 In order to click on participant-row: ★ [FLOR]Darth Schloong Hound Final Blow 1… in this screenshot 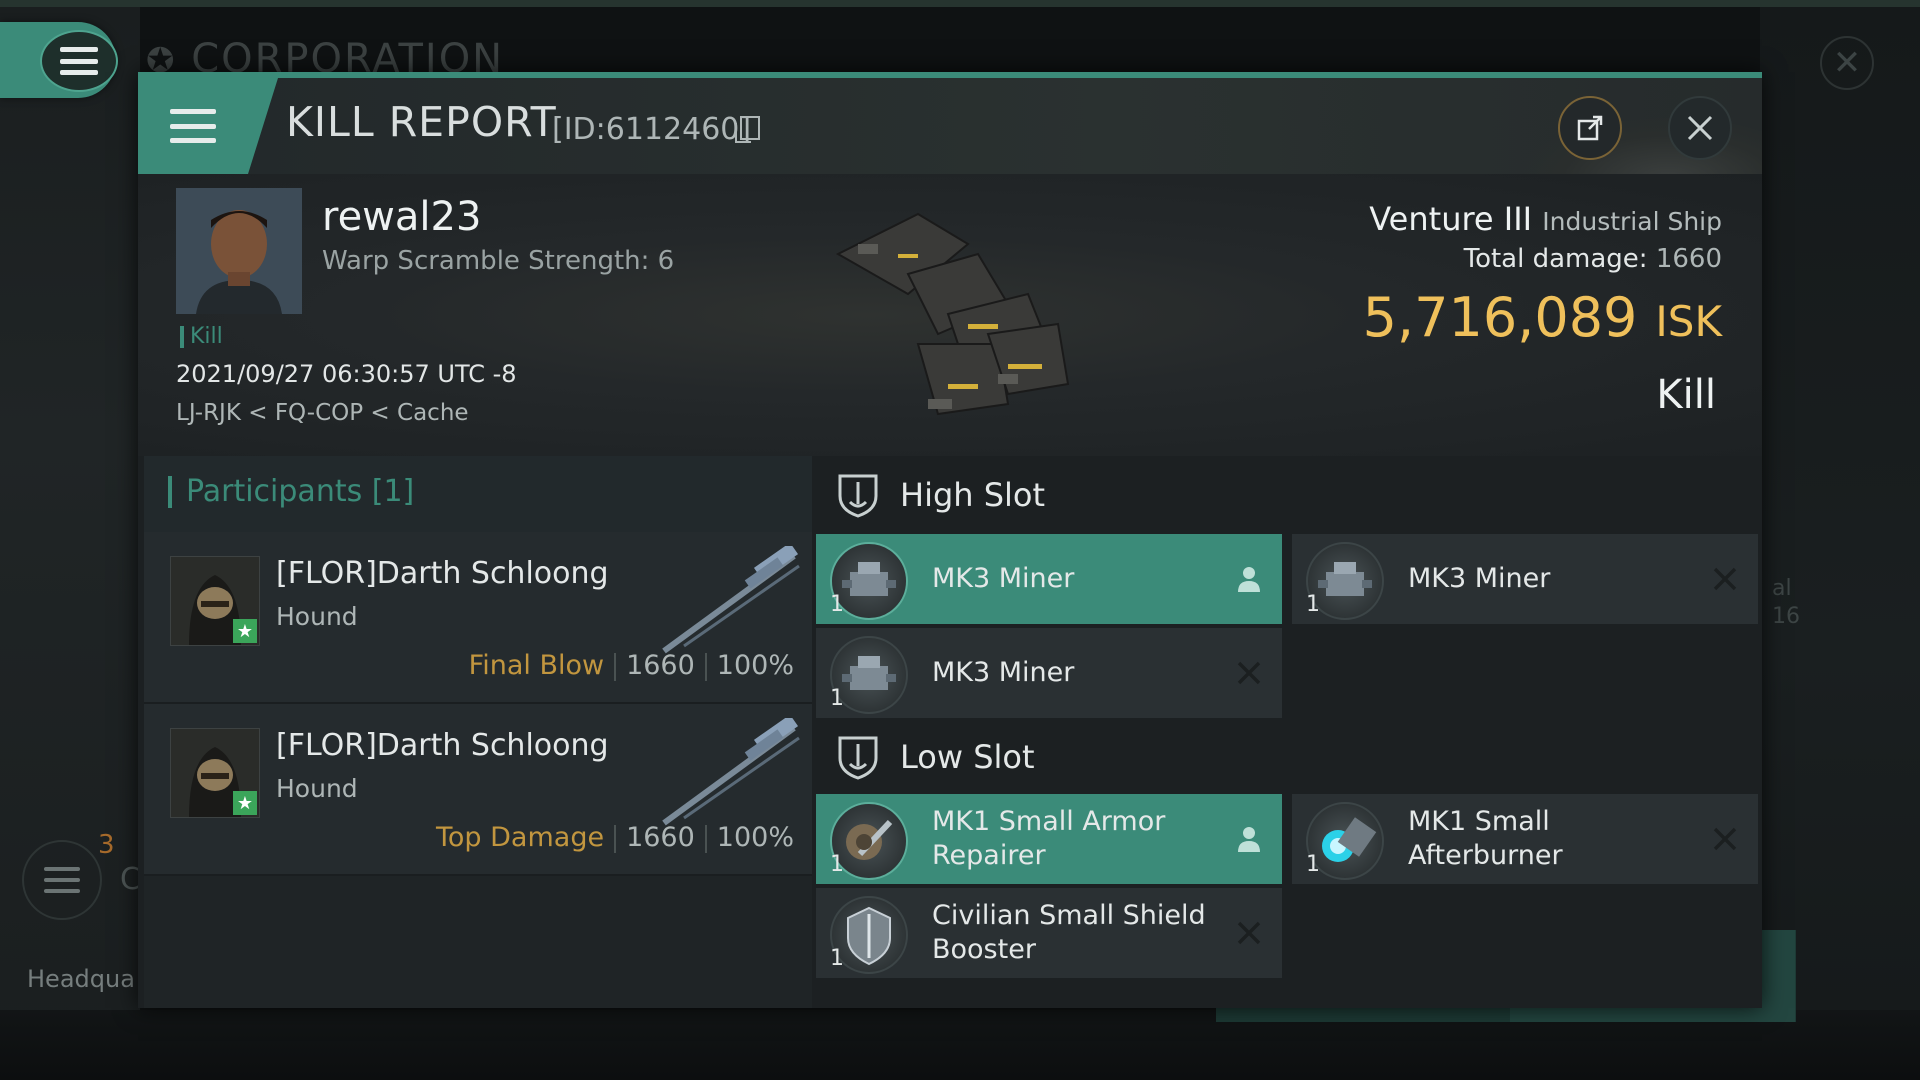, I will do `click(478, 618)`.